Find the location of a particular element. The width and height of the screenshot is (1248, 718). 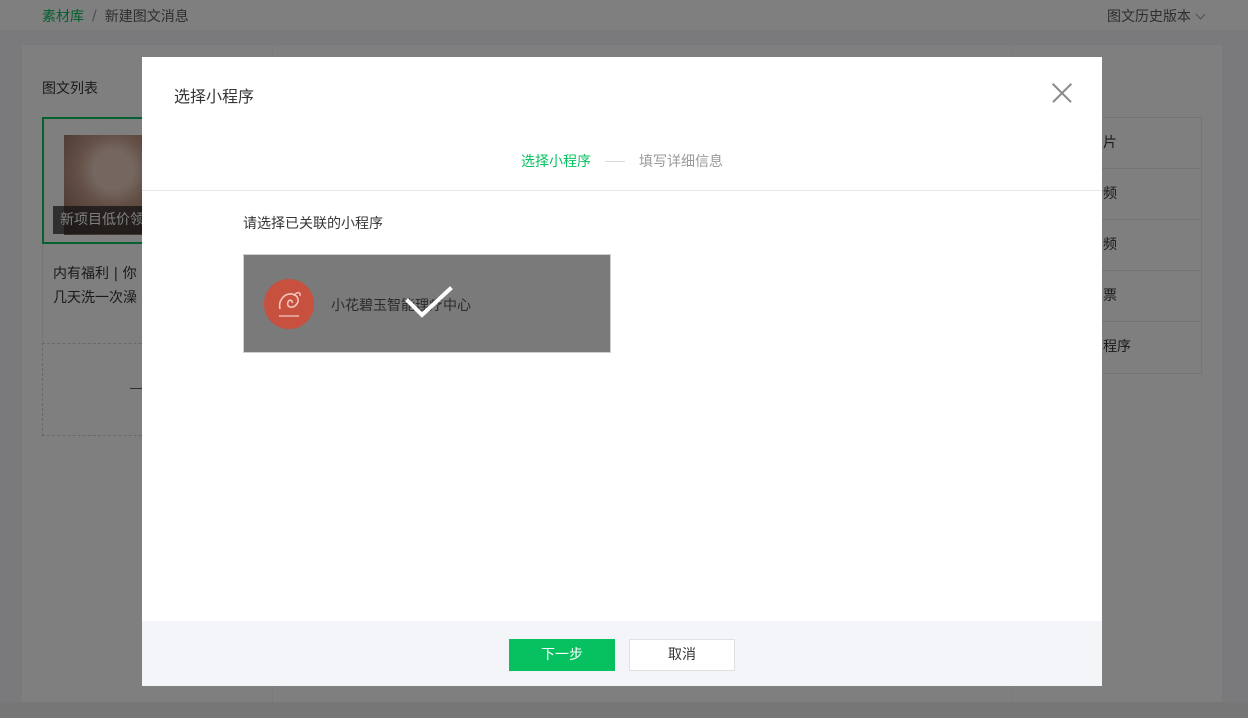

step-connector is located at coordinates (615, 161).